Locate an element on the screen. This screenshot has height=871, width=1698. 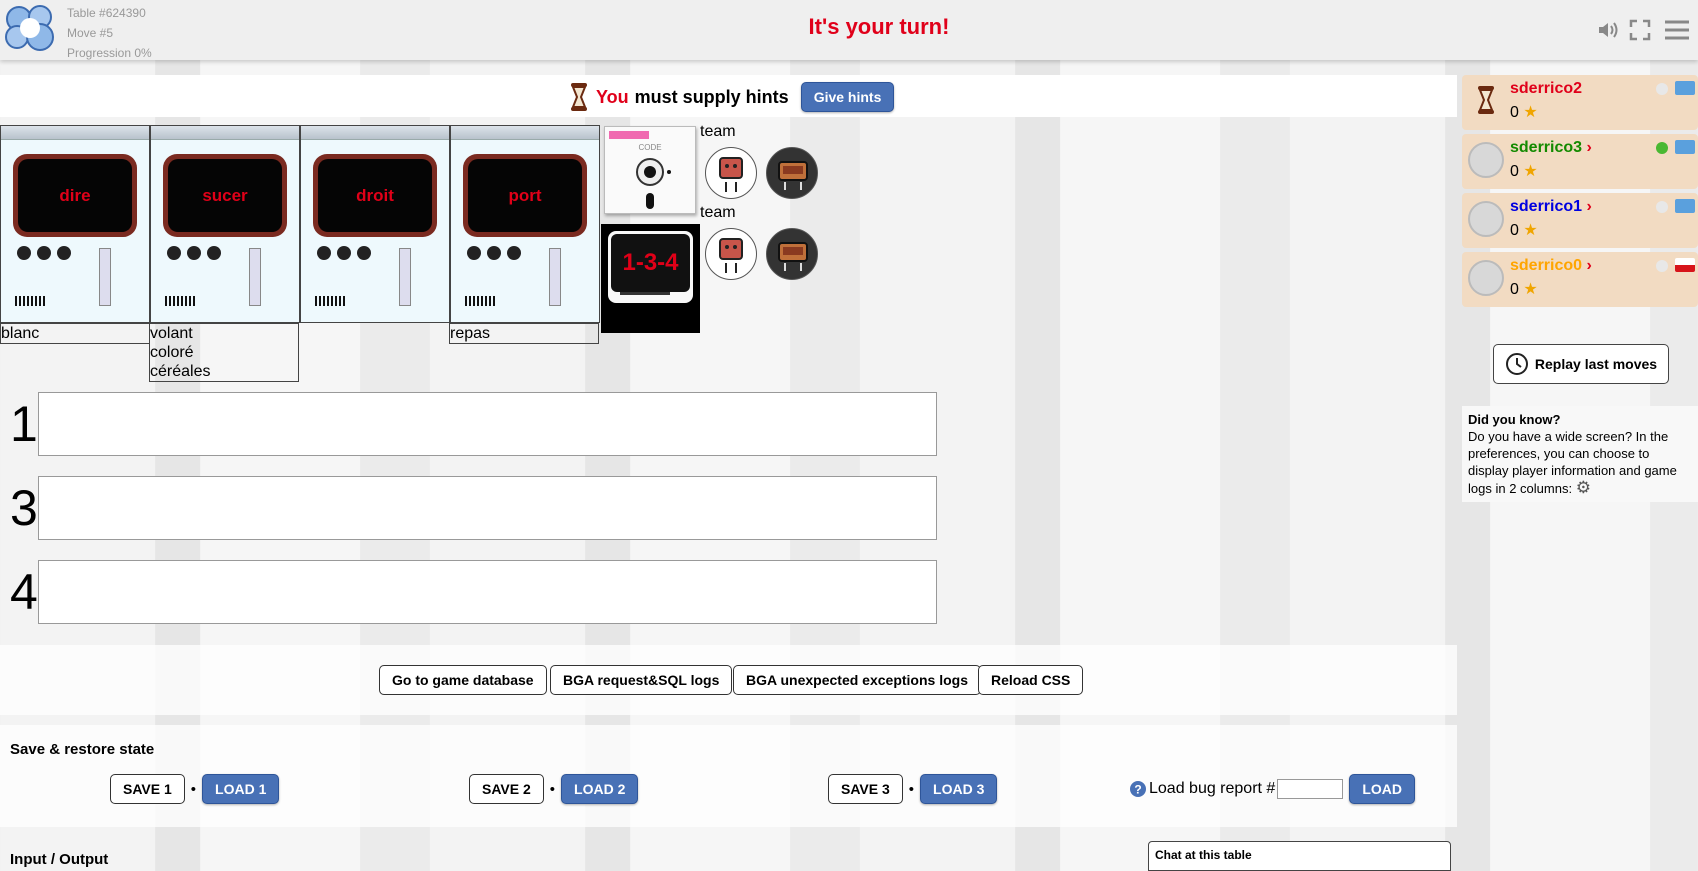
save-restore-title: Save & restore state is located at coordinates (82, 749).